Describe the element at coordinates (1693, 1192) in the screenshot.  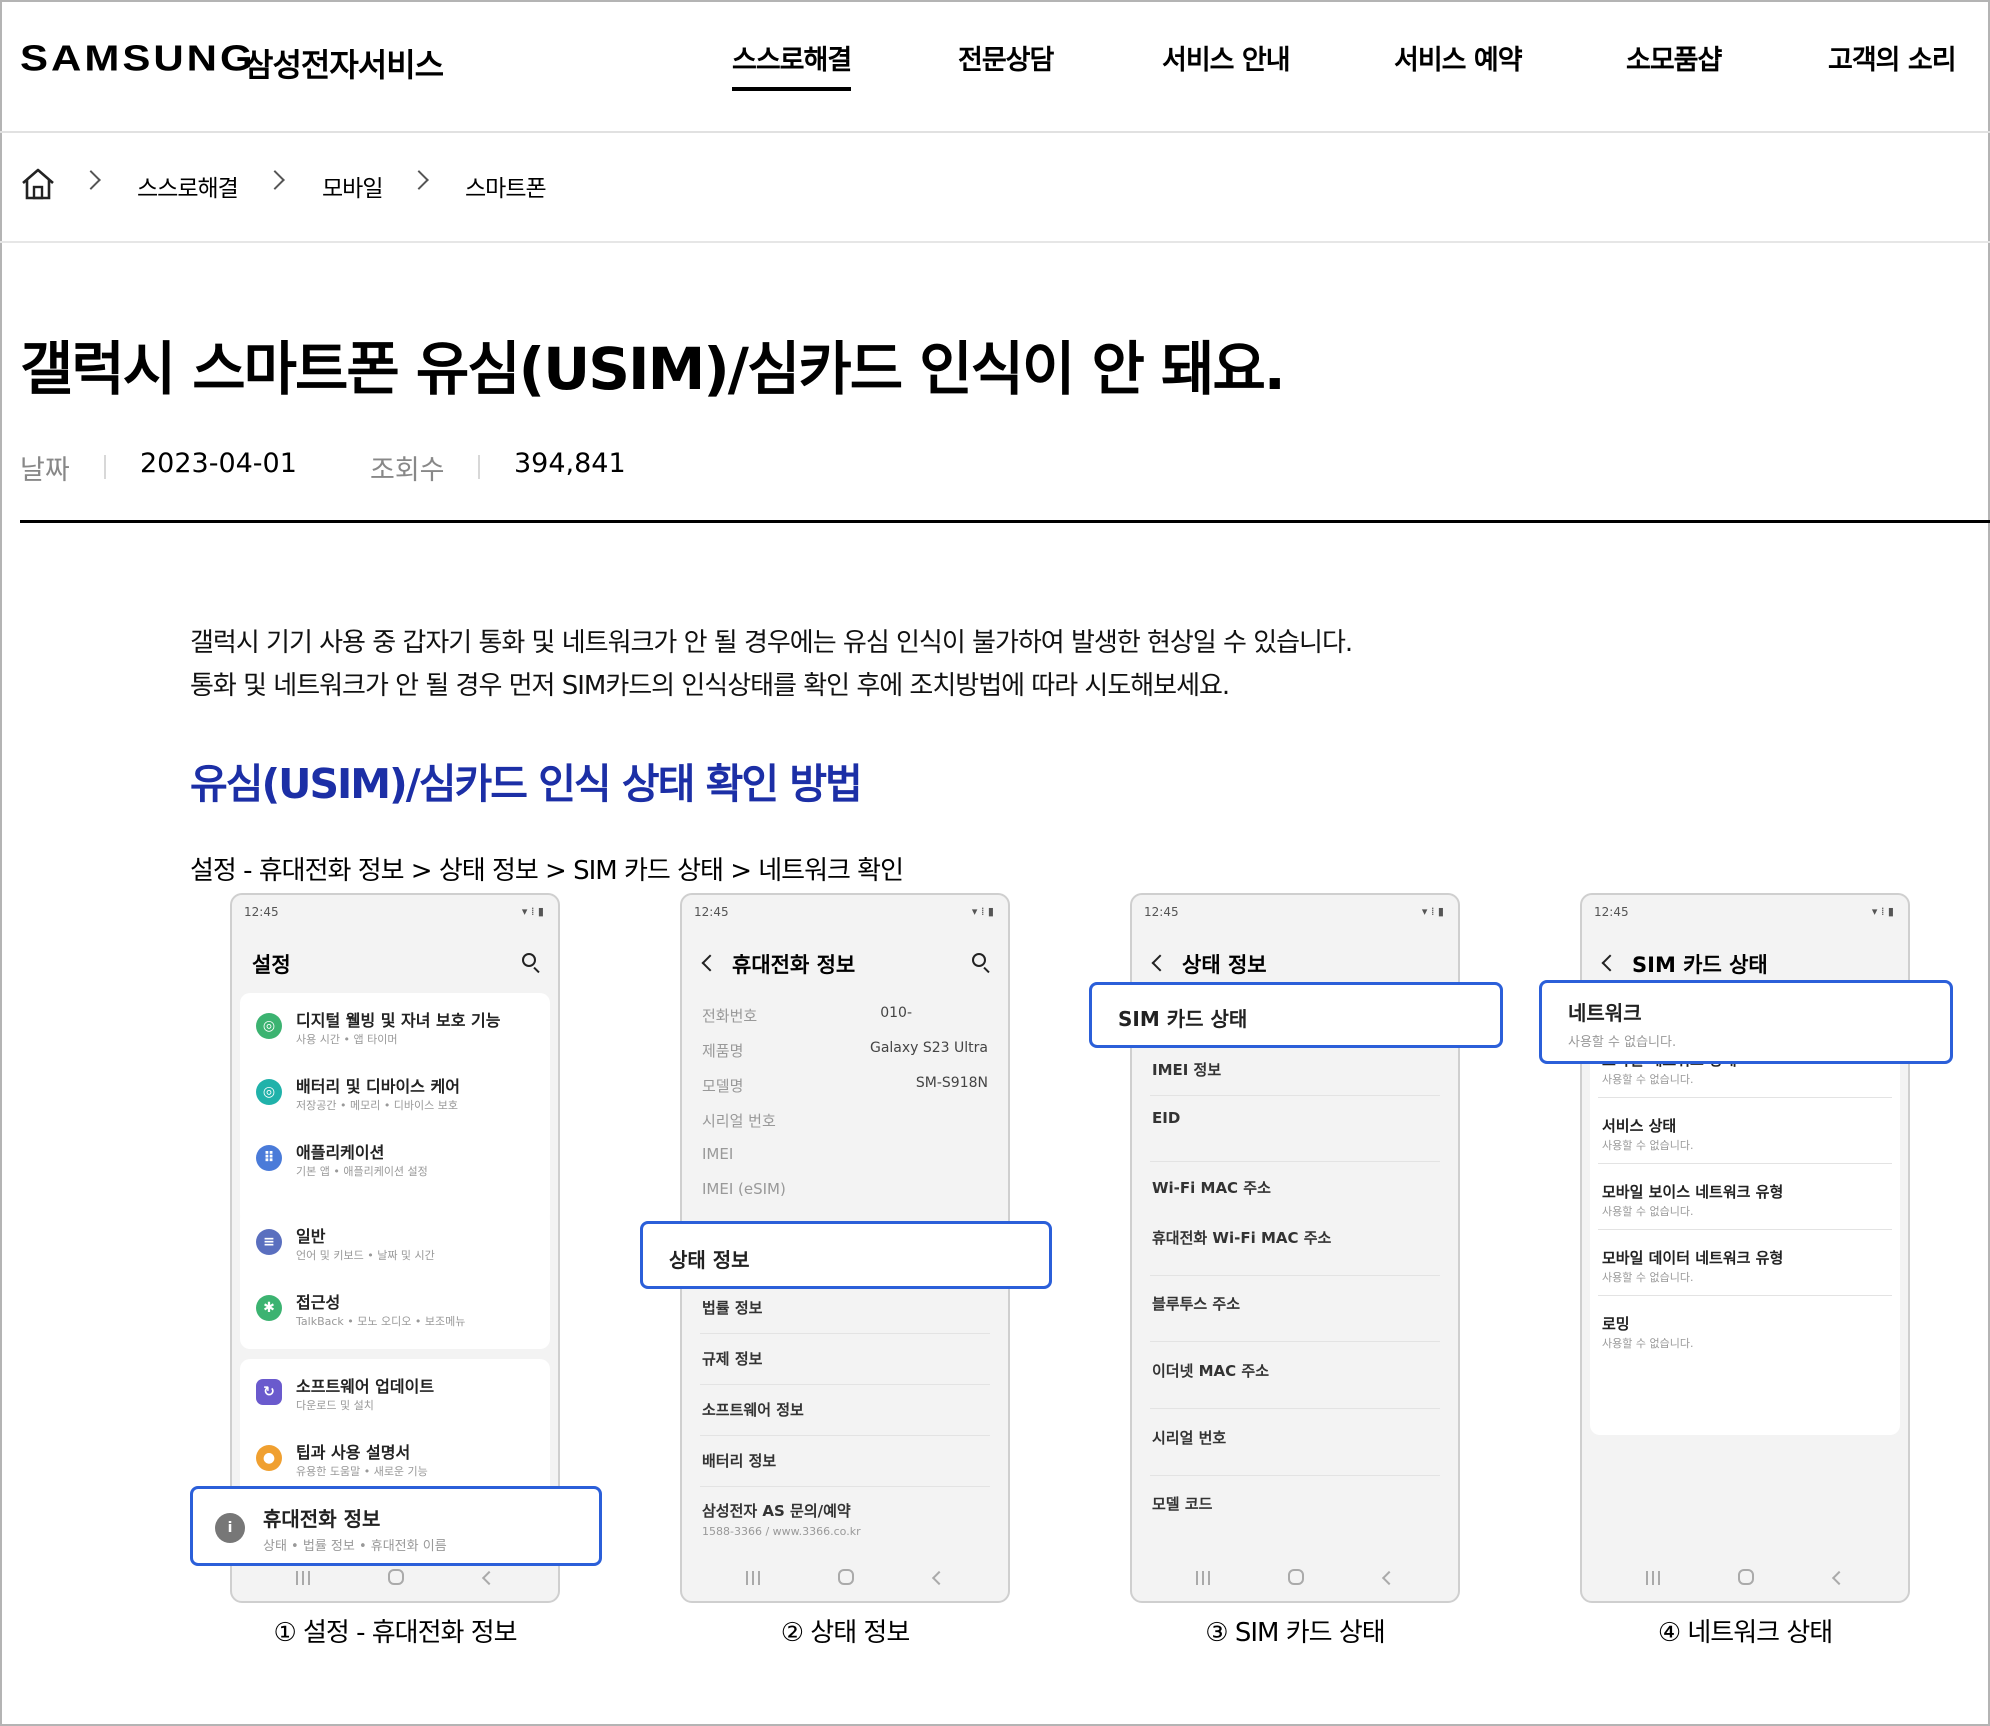
I see `item-title: 모바일 보이스 네트워크 유형` at that location.